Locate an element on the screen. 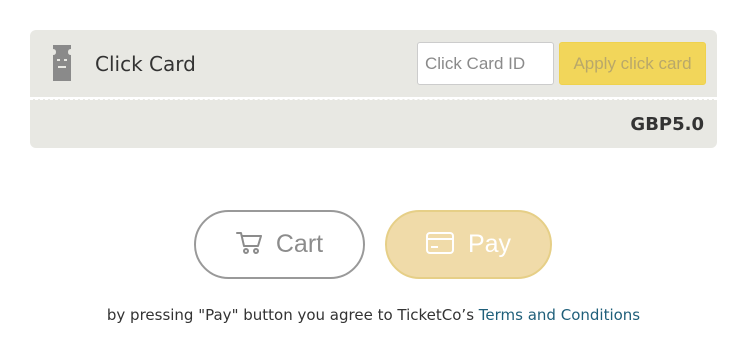 This screenshot has height=355, width=747. total-amount: GBP5.0 is located at coordinates (667, 124).